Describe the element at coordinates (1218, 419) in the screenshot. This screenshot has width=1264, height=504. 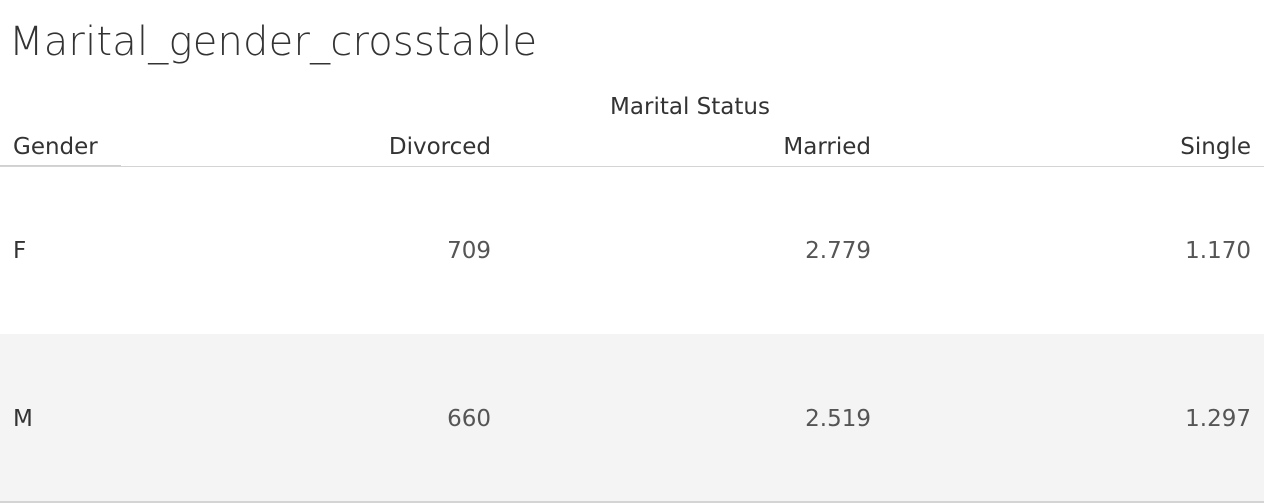
I see `table-cell: 1.297` at that location.